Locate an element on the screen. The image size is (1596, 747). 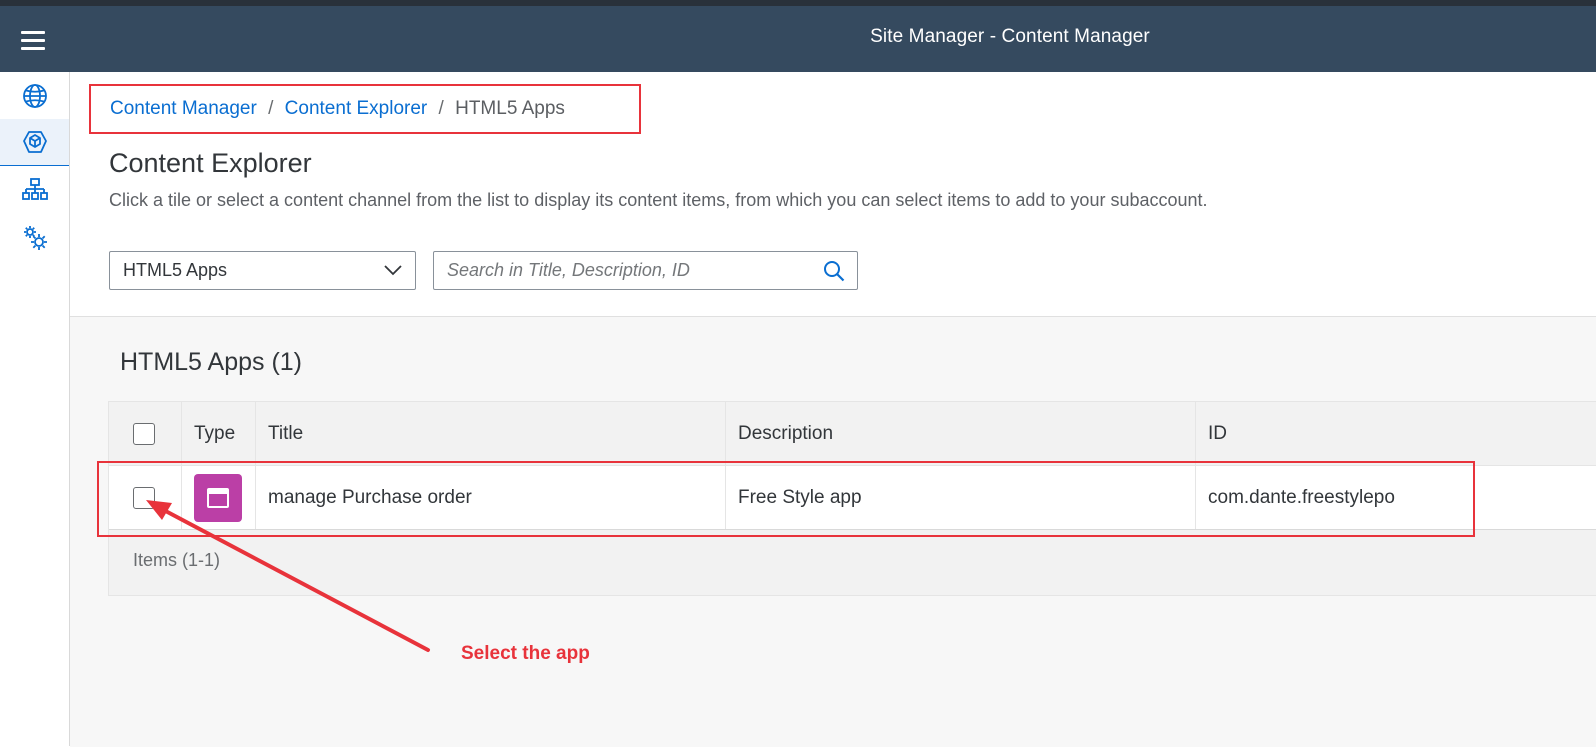
chevron-down-icon is located at coordinates (393, 270).